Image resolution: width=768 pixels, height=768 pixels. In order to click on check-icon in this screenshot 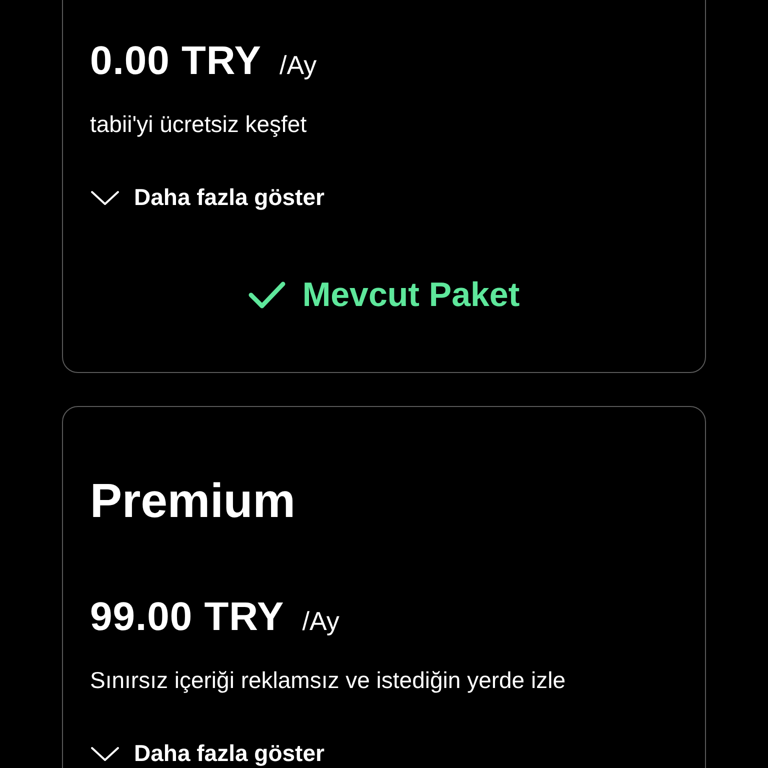, I will do `click(267, 295)`.